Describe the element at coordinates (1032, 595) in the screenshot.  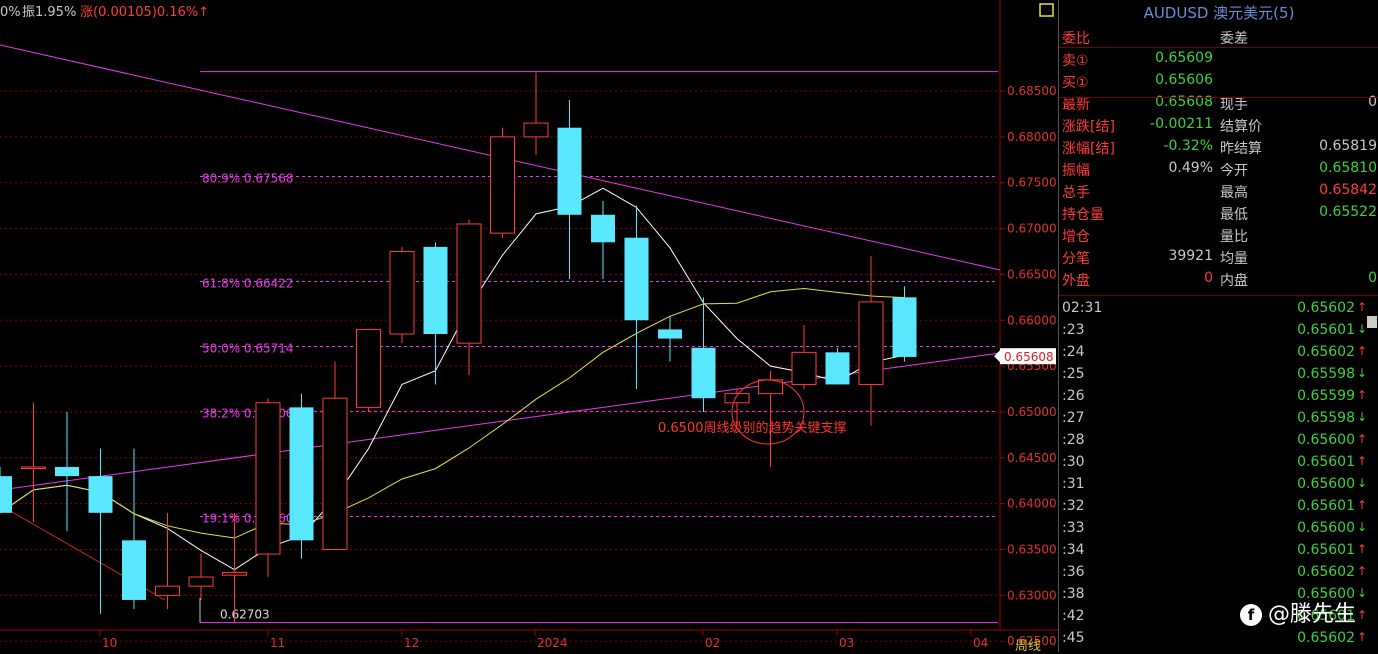
I see `price-tick-label: 0.63000` at that location.